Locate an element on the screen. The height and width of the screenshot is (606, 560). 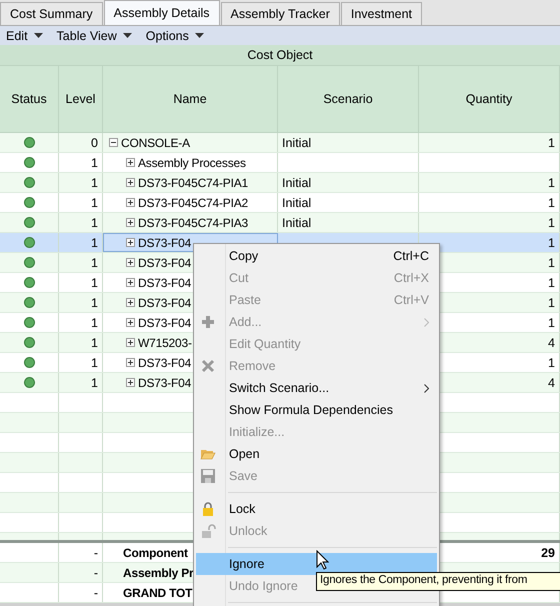
tree-item-label: DS73-F045C74-PIA3 is located at coordinates (193, 223).